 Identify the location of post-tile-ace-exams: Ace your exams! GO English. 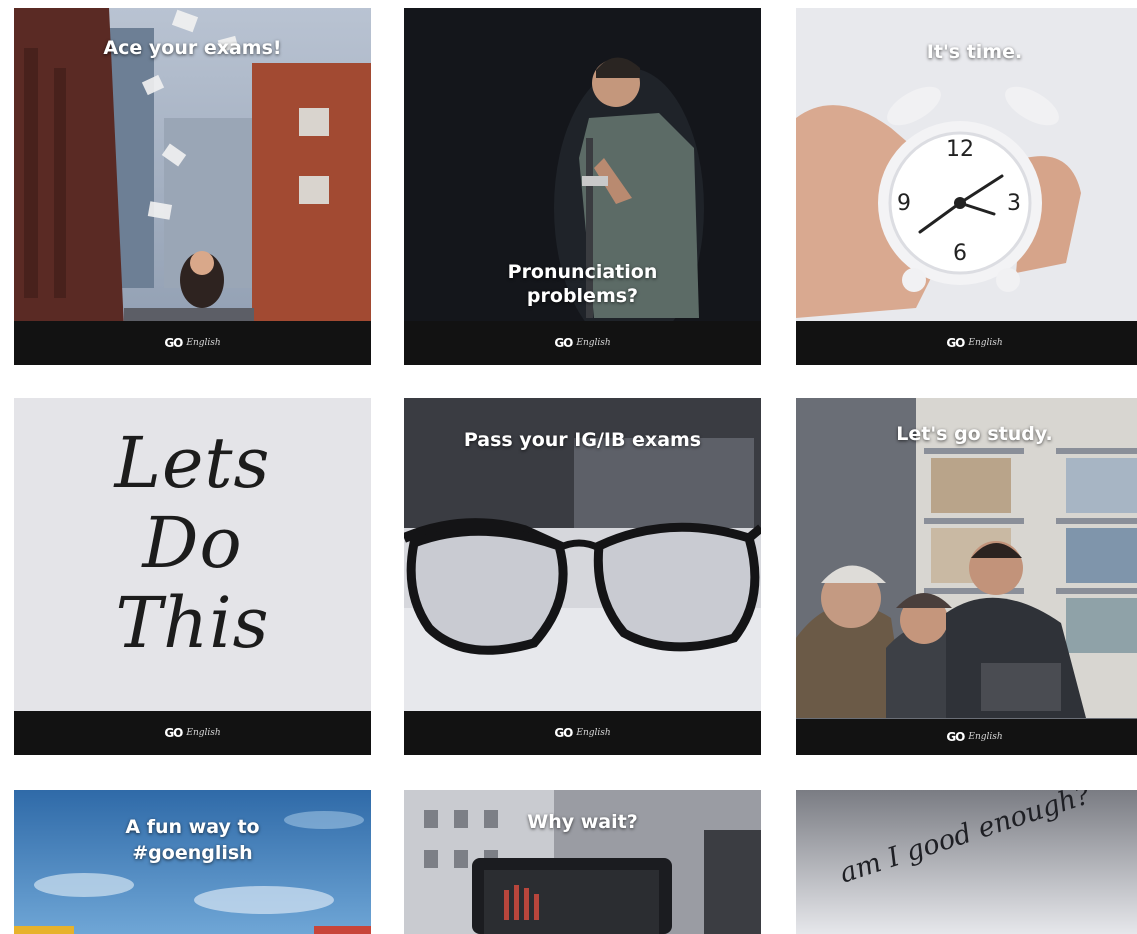
(192, 186).